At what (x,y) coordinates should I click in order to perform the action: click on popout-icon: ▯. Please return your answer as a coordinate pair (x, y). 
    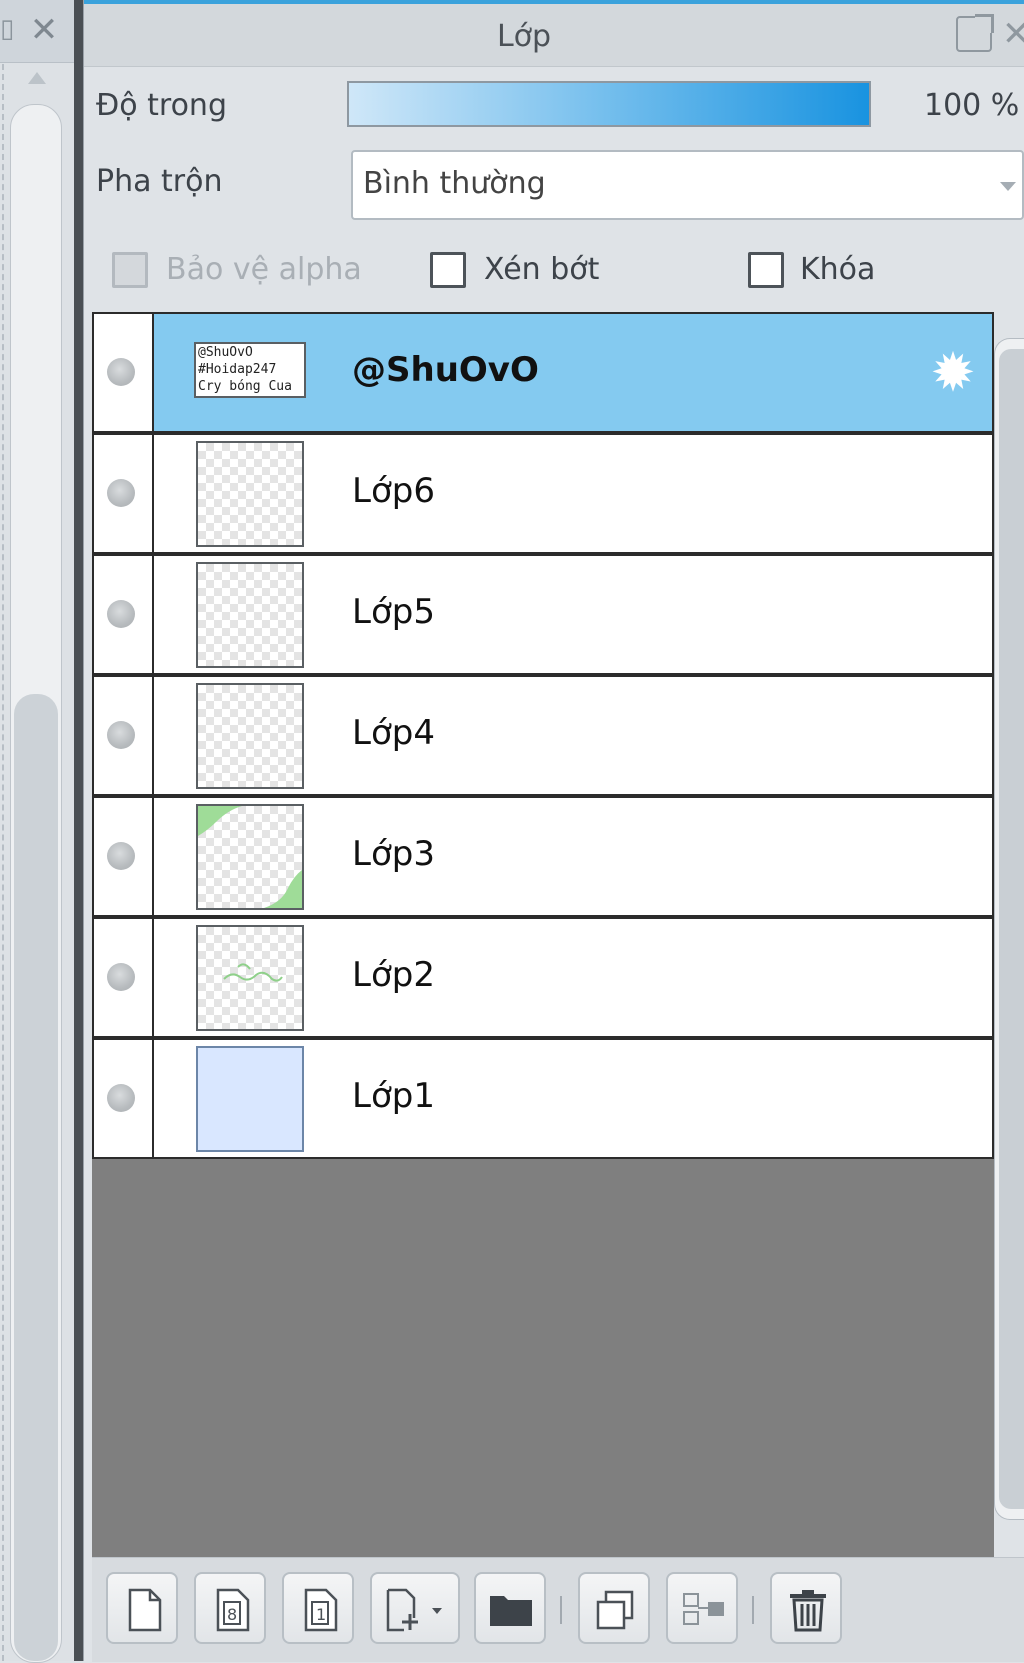
    Looking at the image, I should click on (7, 29).